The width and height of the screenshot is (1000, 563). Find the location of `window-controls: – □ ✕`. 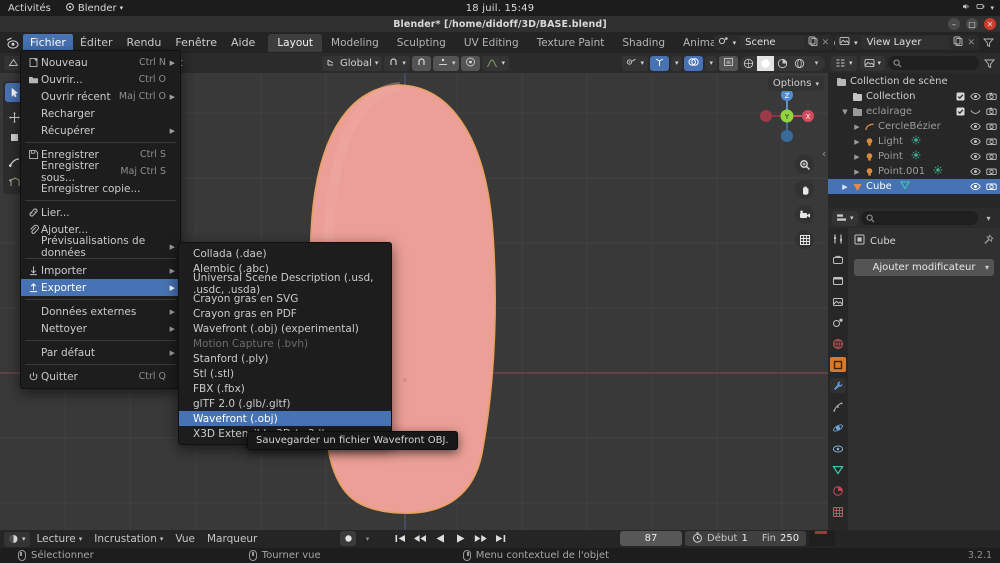

window-controls: – □ ✕ is located at coordinates (972, 24).